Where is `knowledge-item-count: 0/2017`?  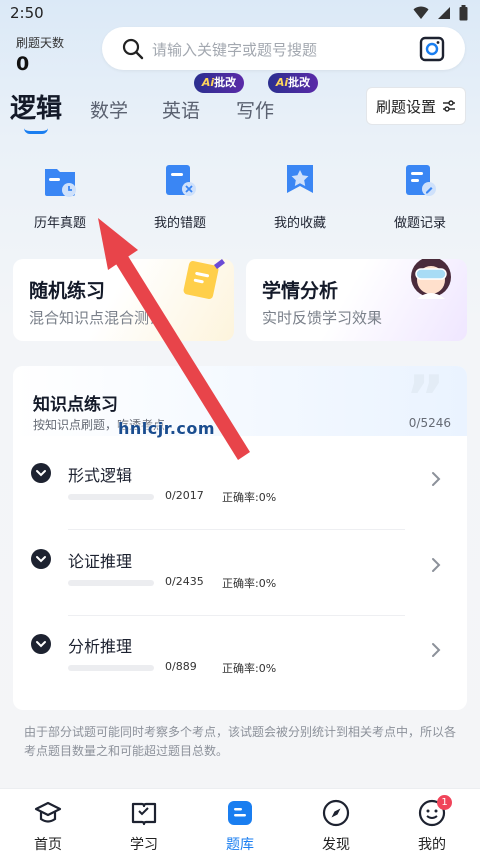 knowledge-item-count: 0/2017 is located at coordinates (184, 495).